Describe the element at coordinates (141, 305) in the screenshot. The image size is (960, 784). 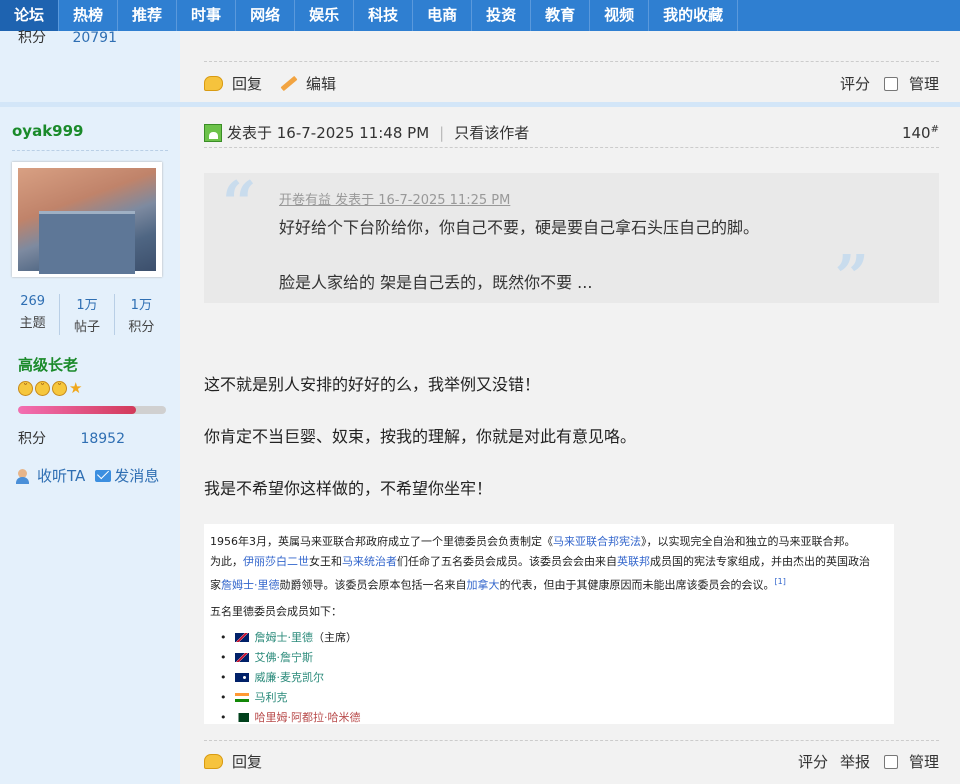
I see `stat-credits-num: 1万` at that location.